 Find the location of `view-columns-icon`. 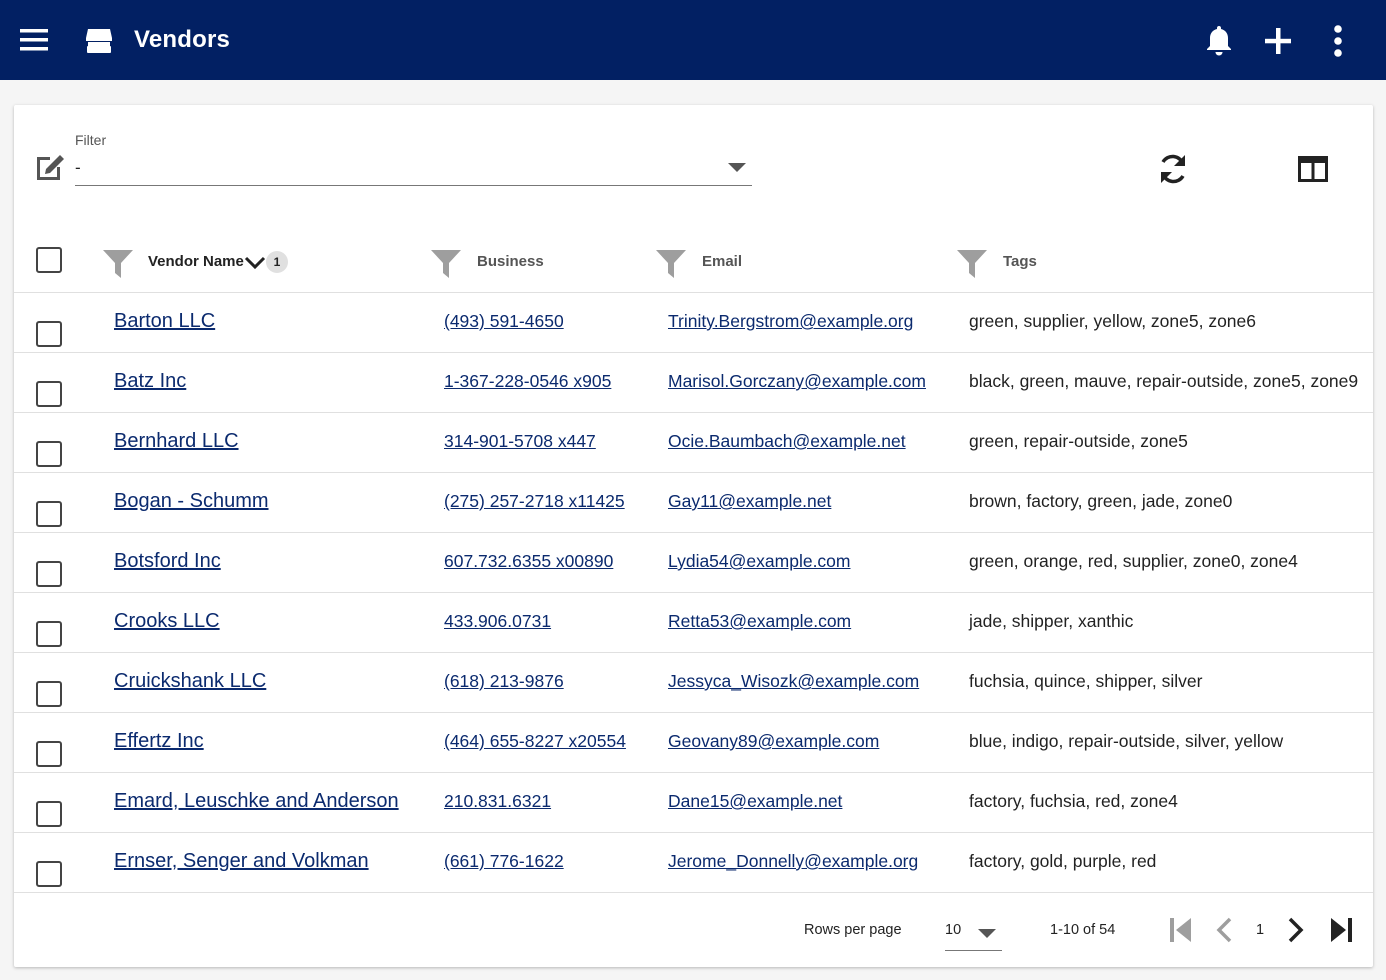

view-columns-icon is located at coordinates (1313, 169).